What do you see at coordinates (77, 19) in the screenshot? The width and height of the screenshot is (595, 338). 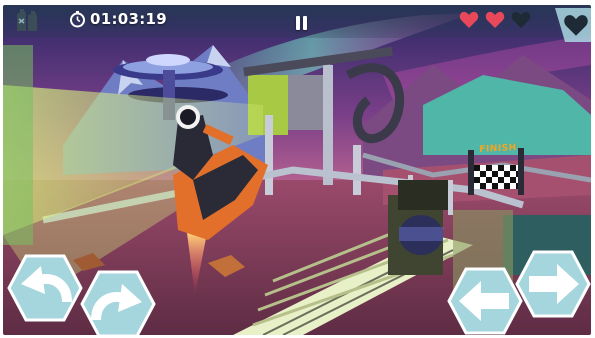 I see `stopwatch-icon` at bounding box center [77, 19].